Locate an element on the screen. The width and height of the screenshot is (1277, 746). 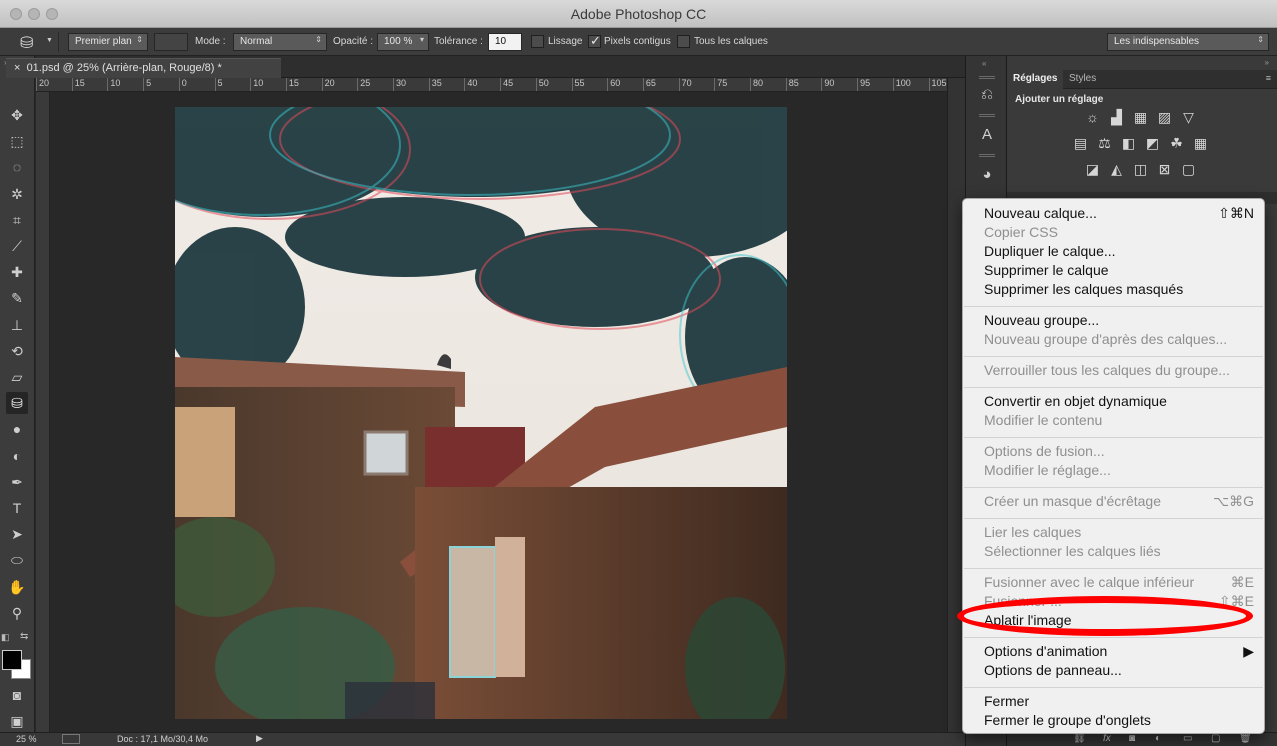
tab-close-icon: × is located at coordinates (17, 68).